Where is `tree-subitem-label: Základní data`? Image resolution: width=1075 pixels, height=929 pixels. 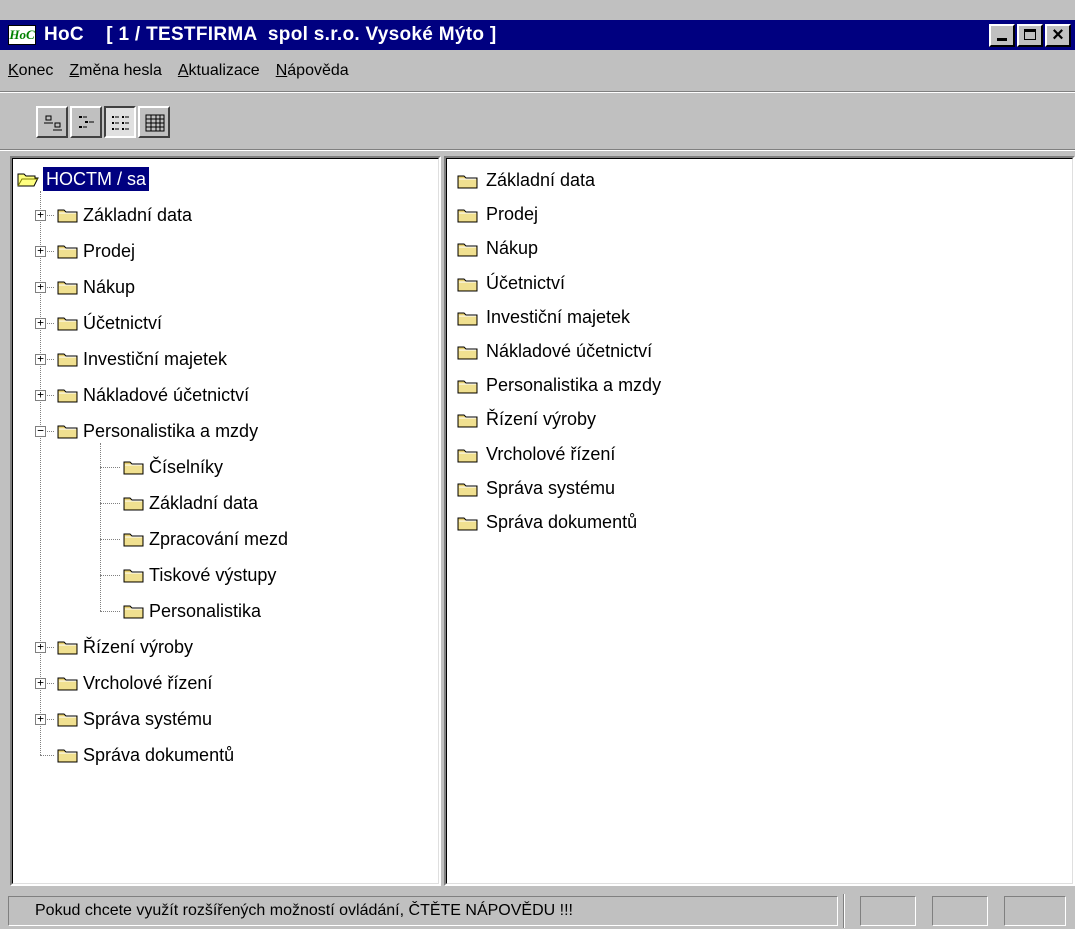
tree-subitem-label: Základní data is located at coordinates (203, 503).